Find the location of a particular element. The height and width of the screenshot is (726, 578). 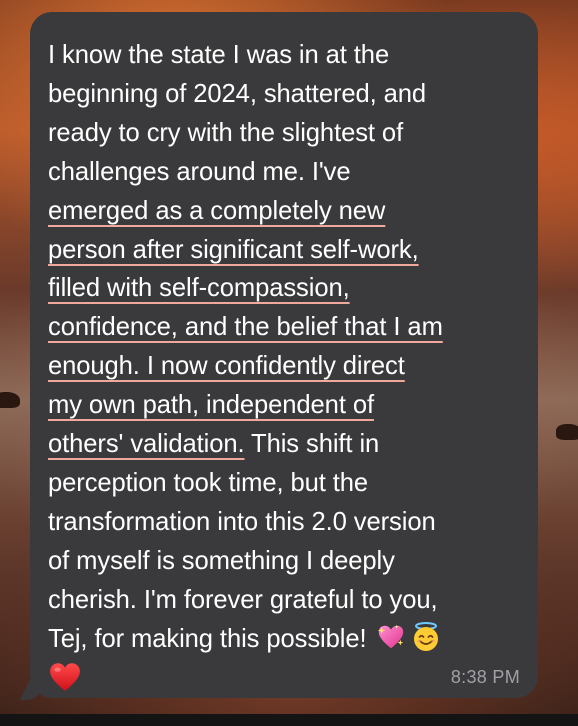

message-line: person after significant self-work, is located at coordinates (283, 250).